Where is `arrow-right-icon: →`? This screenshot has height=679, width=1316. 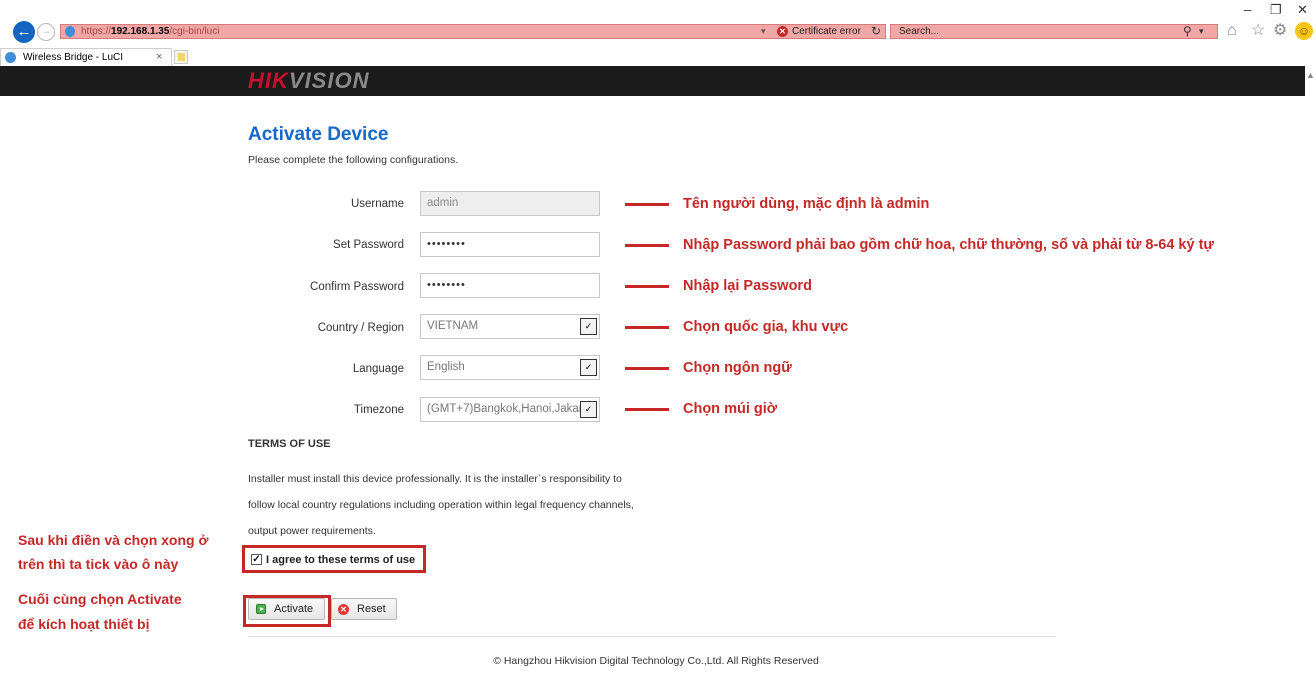 arrow-right-icon: → is located at coordinates (46, 31).